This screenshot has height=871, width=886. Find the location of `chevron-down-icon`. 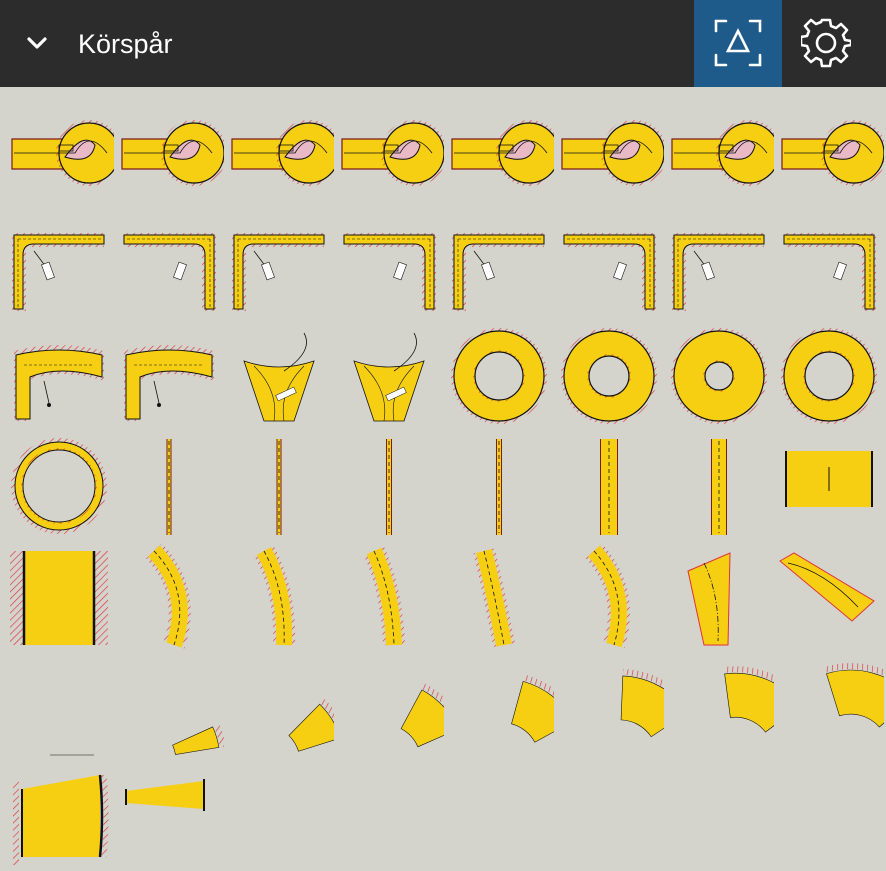

chevron-down-icon is located at coordinates (37, 43).